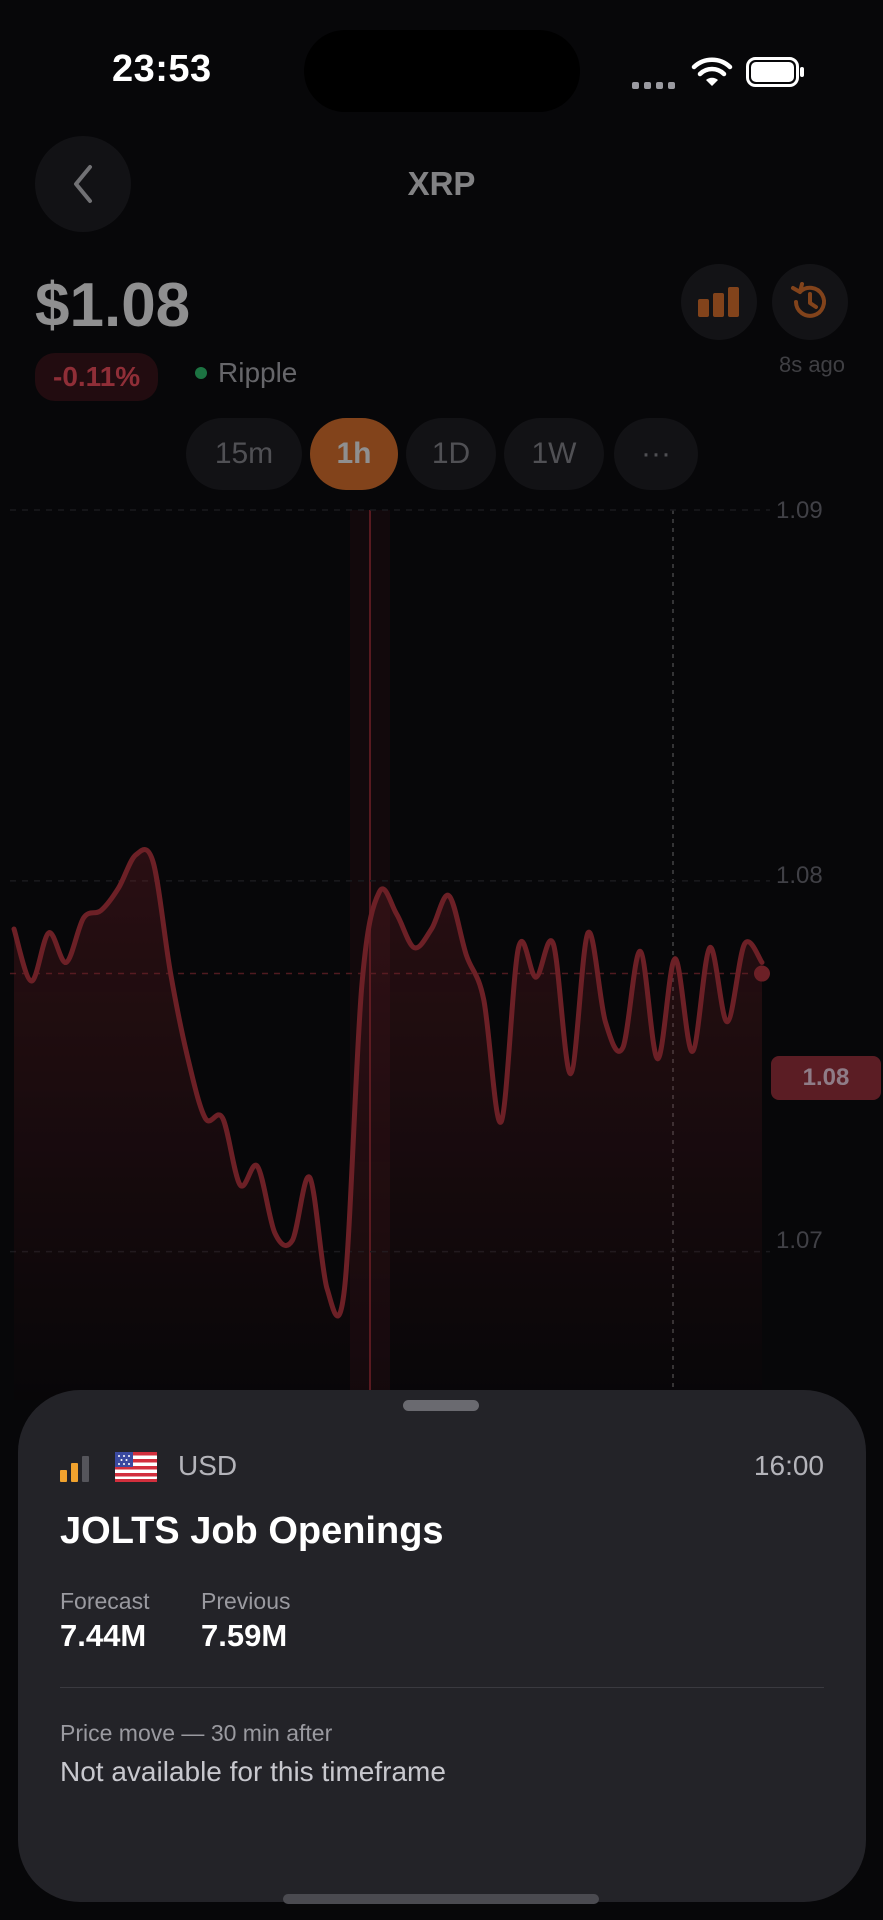 This screenshot has width=883, height=1920. Describe the element at coordinates (451, 454) in the screenshot. I see `tab-1d: 1D` at that location.